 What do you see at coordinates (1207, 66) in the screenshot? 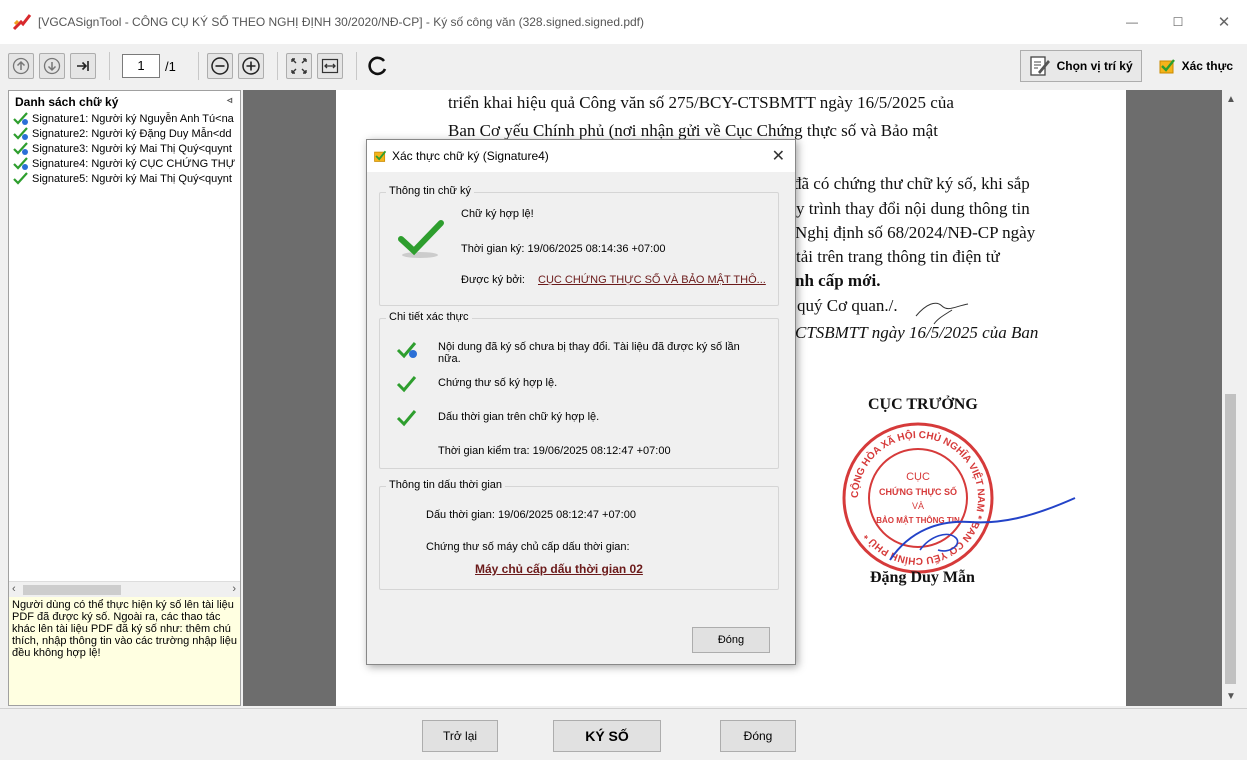
I see `verify-label: Xác thực` at bounding box center [1207, 66].